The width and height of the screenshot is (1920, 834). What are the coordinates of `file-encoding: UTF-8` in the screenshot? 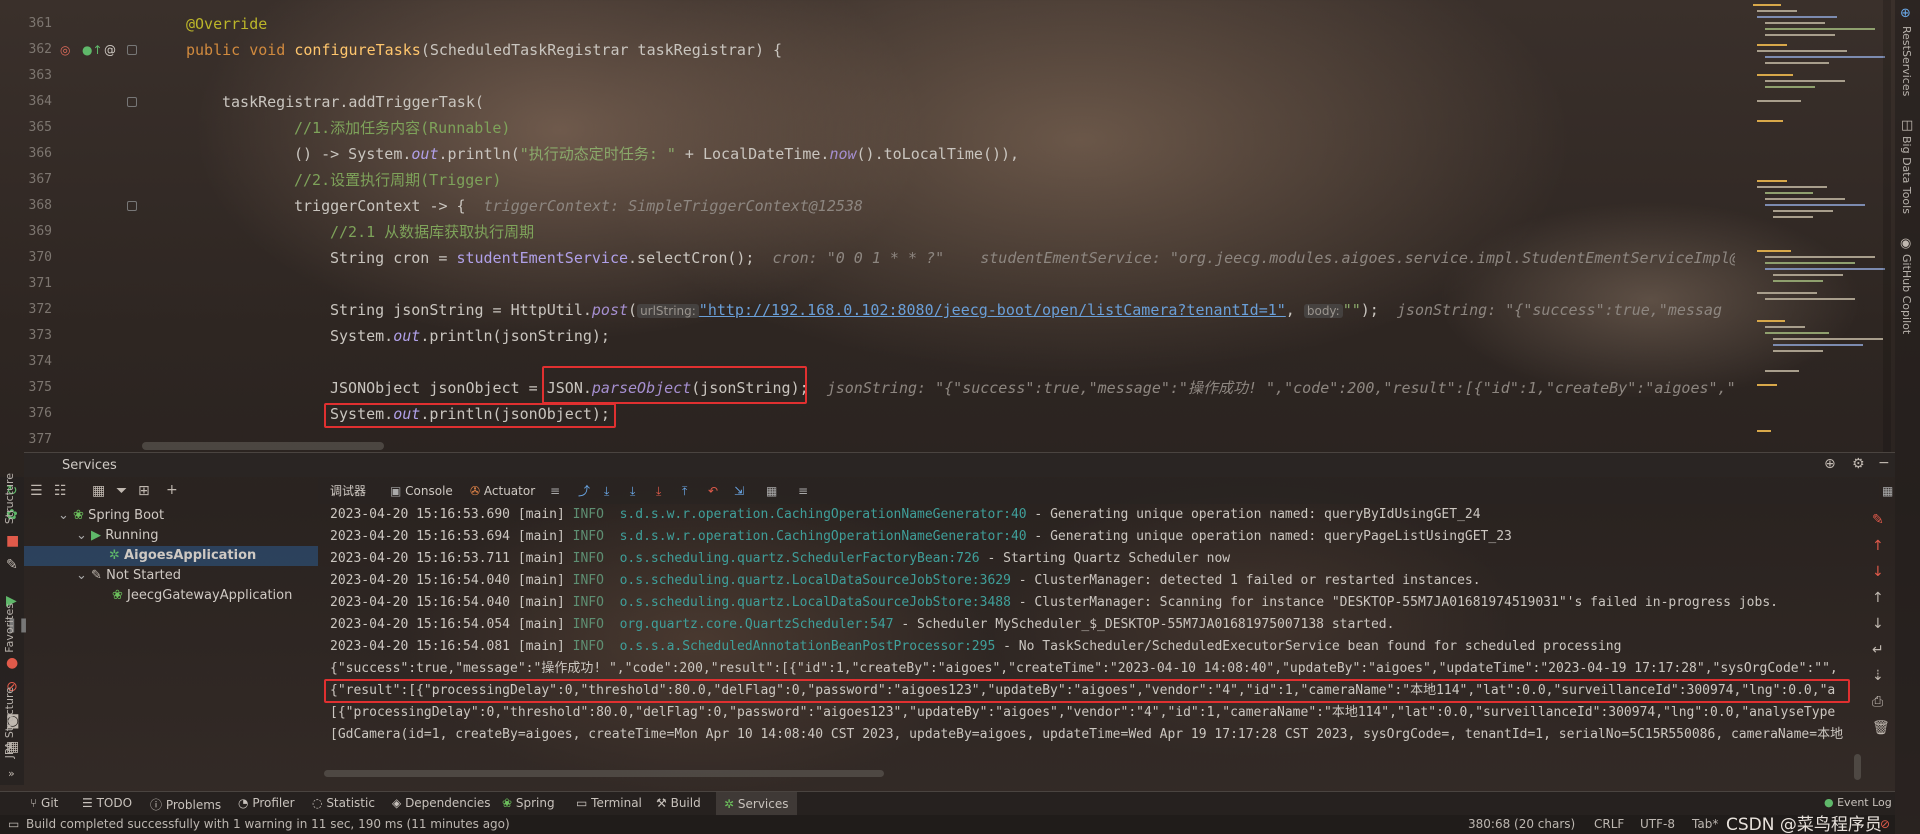 It's located at (1657, 824).